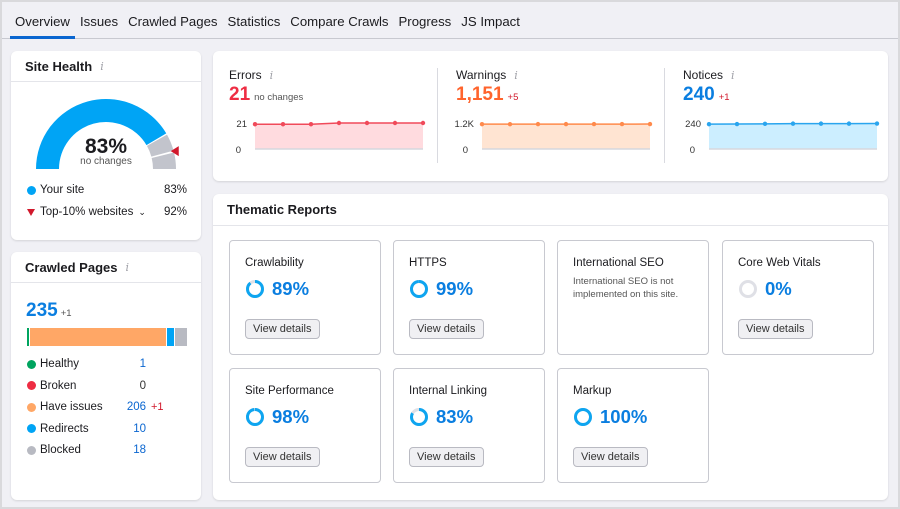 The width and height of the screenshot is (900, 509). I want to click on report-card-crawlability: Crawlability 89% View details, so click(305, 297).